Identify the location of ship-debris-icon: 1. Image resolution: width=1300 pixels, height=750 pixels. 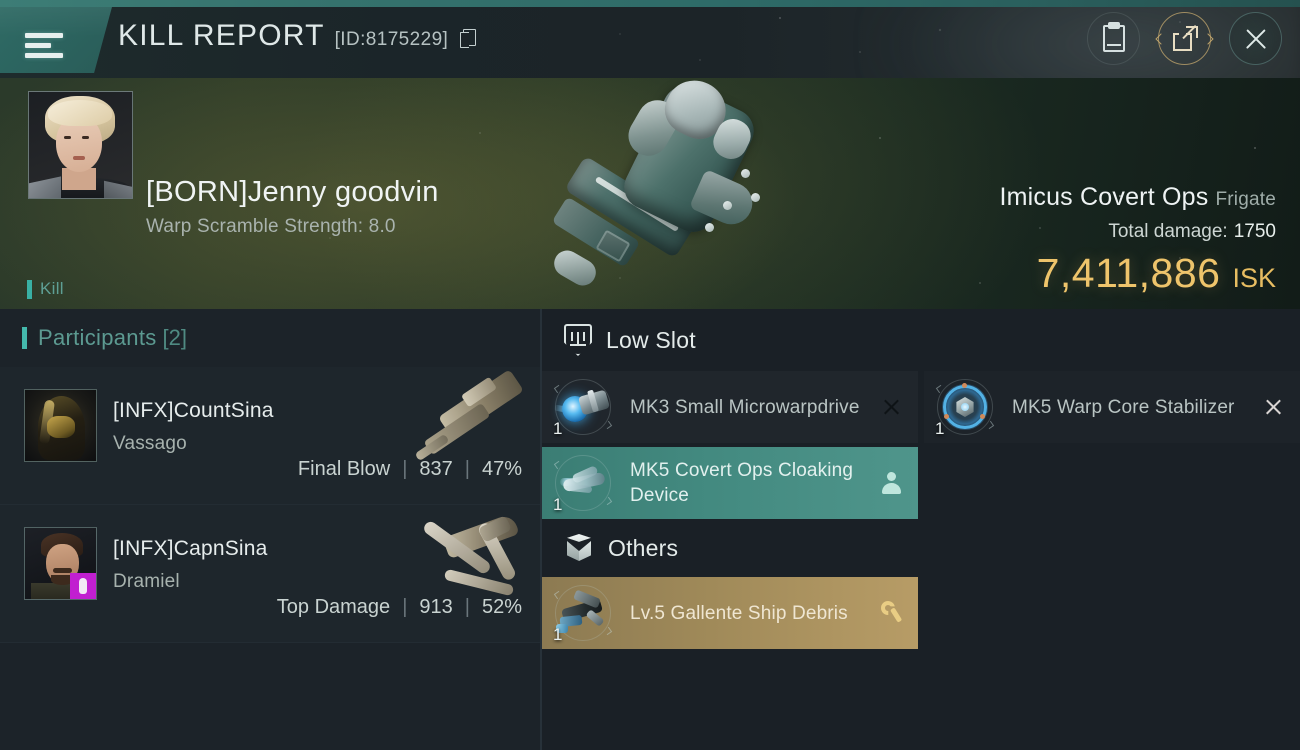
(583, 613).